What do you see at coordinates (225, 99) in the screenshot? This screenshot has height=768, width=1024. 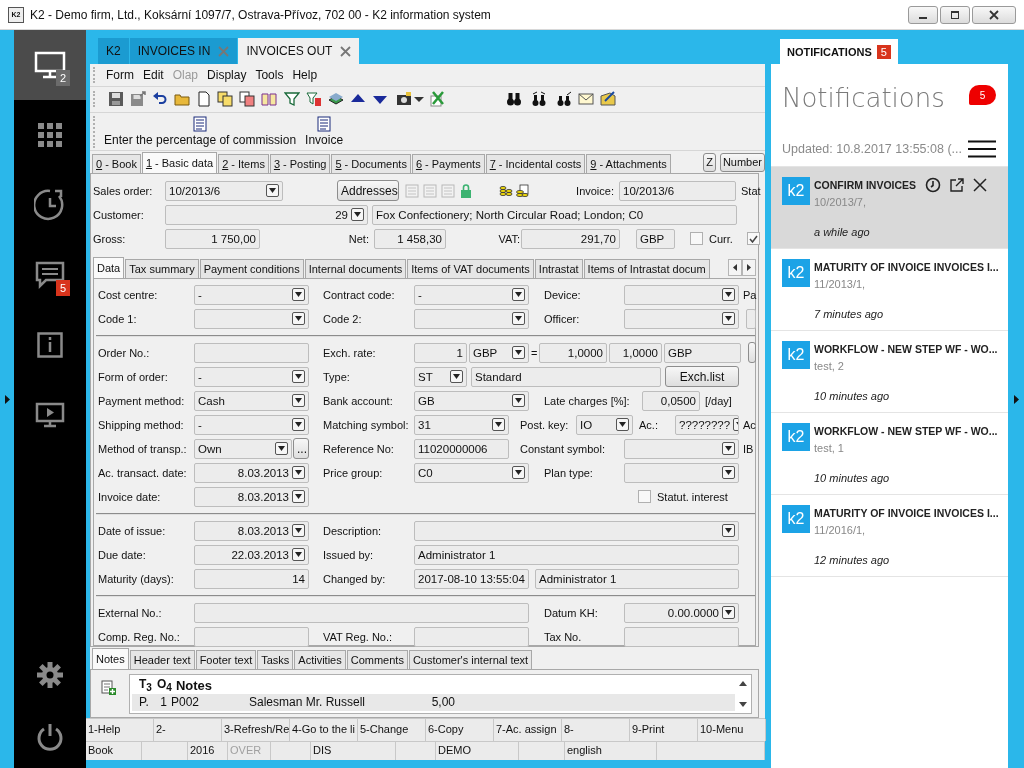 I see `copy-icon` at bounding box center [225, 99].